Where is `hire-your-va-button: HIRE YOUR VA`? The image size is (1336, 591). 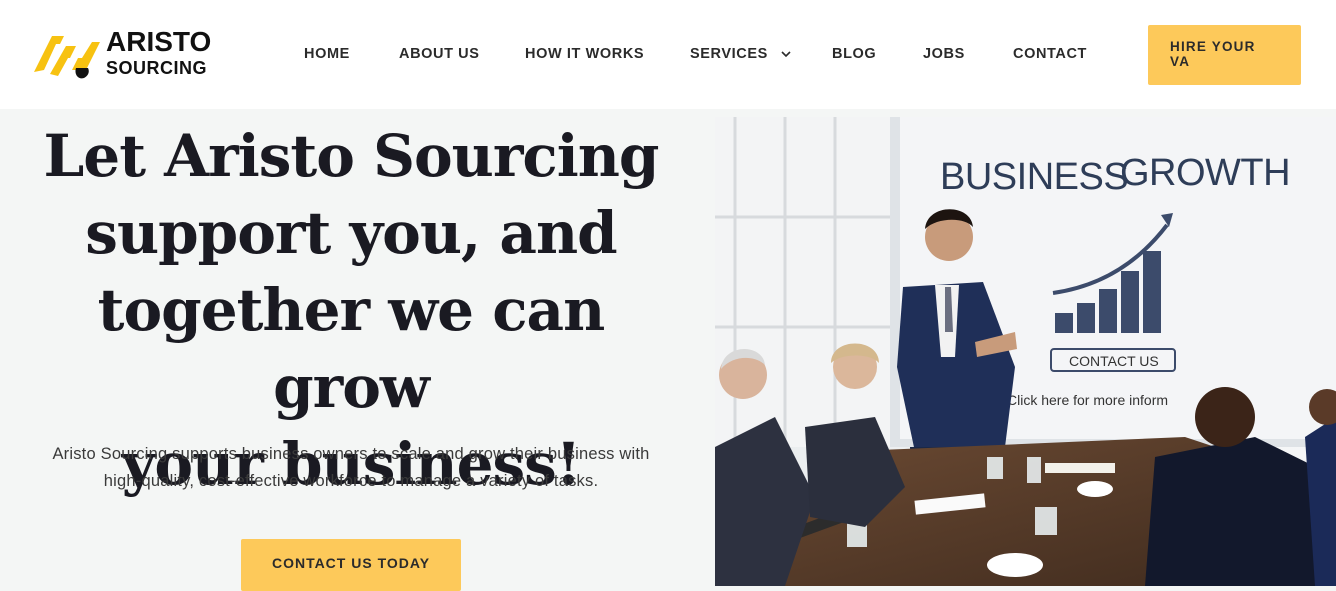 hire-your-va-button: HIRE YOUR VA is located at coordinates (1224, 55).